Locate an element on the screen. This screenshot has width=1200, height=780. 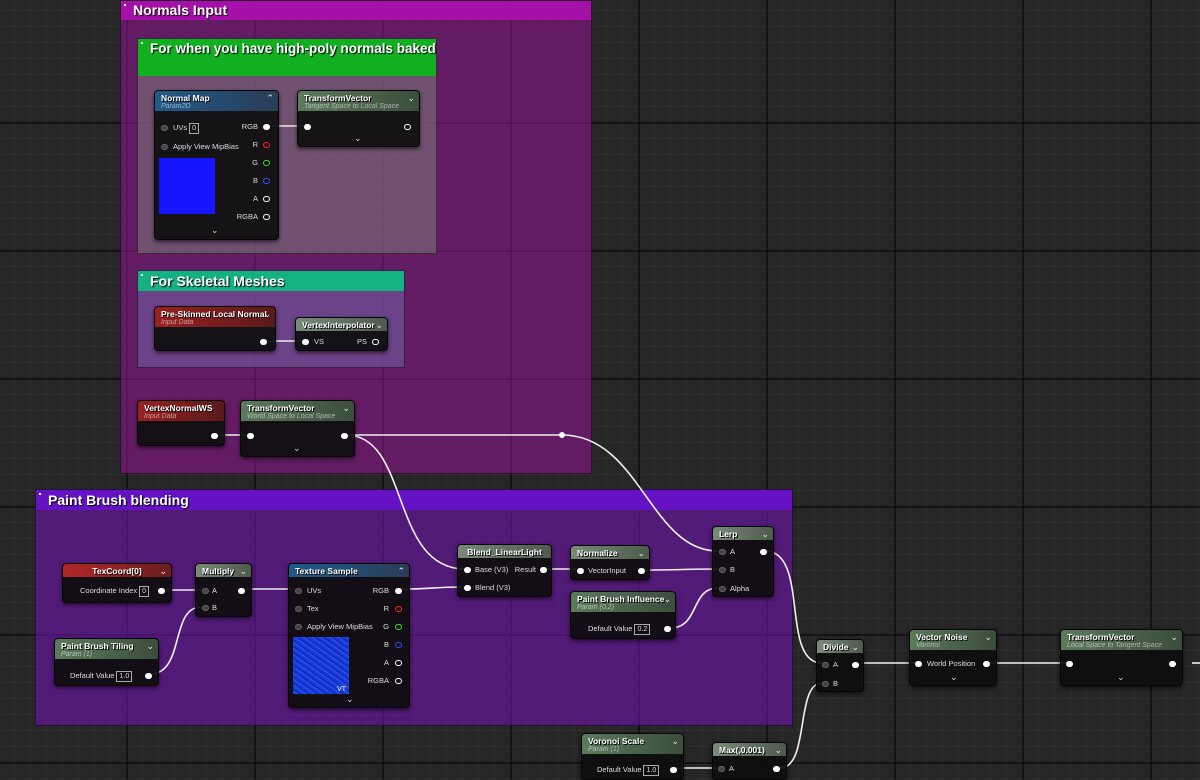
pin-tex is located at coordinates (298, 609).